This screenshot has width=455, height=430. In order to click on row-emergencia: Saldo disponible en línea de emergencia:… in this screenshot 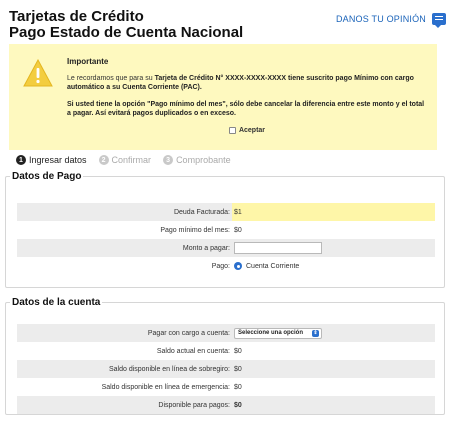, I will do `click(226, 387)`.